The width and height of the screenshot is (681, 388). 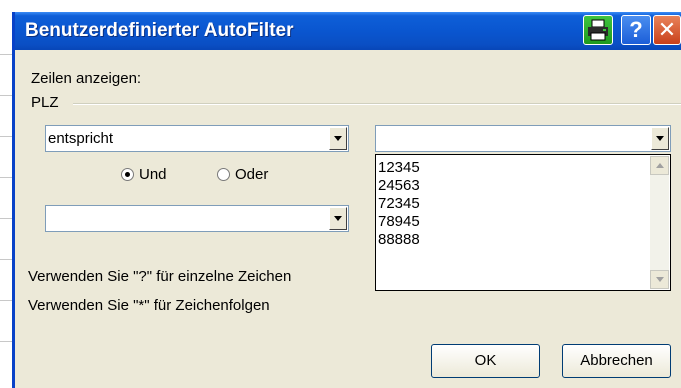 I want to click on show-rows-label: Zeilen anzeigen:, so click(x=86, y=78).